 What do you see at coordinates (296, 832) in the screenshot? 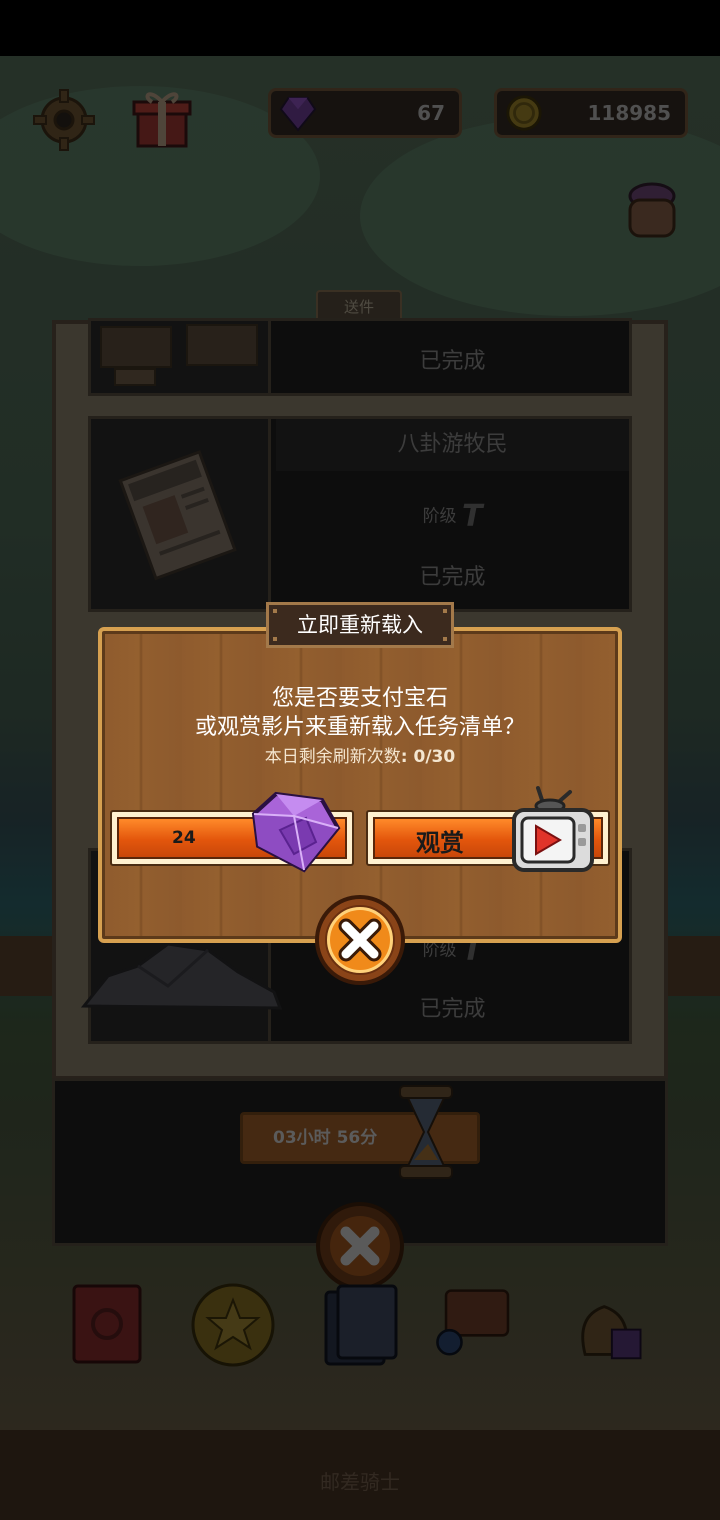
I see `gem-icon` at bounding box center [296, 832].